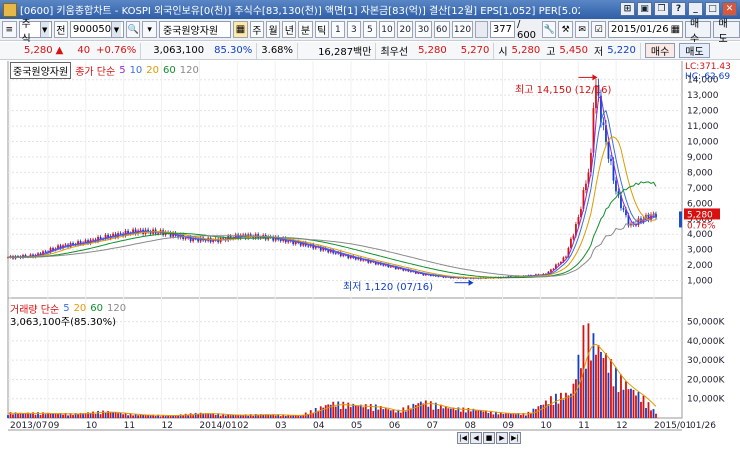  Describe the element at coordinates (661, 9) in the screenshot. I see `restore-icon: ❐` at that location.